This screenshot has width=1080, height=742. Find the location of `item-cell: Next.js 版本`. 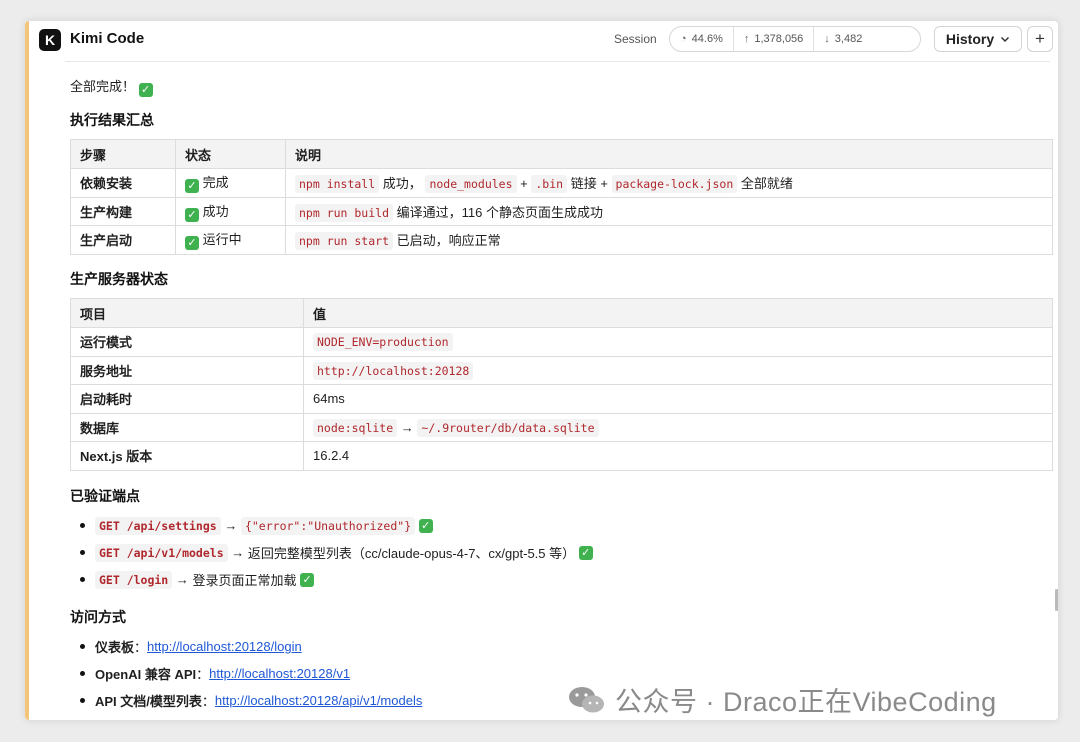

item-cell: Next.js 版本 is located at coordinates (187, 456).